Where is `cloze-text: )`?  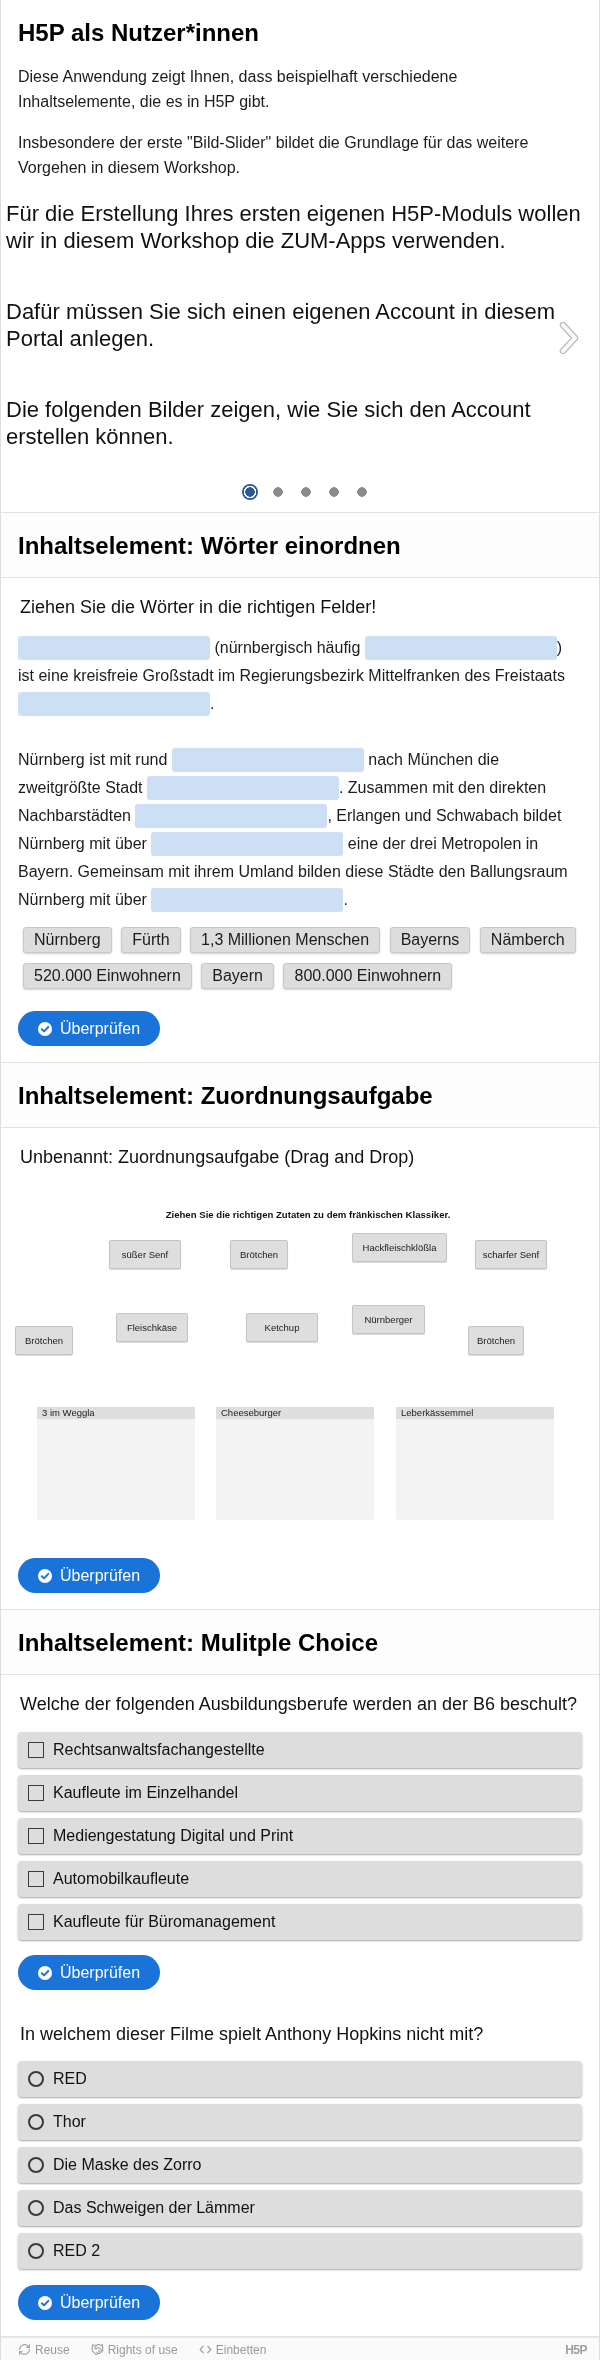 cloze-text: ) is located at coordinates (559, 648).